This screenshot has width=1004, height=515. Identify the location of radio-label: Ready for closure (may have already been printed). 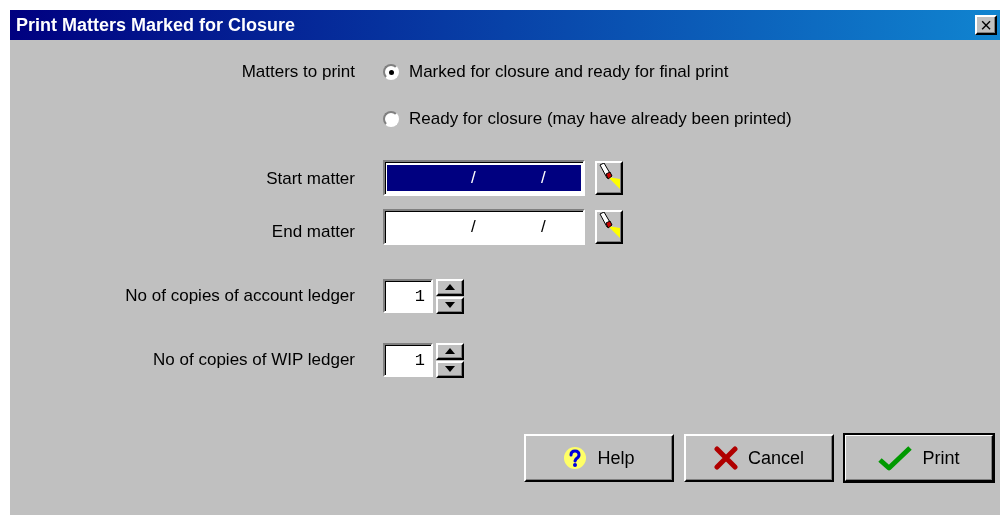
(600, 119).